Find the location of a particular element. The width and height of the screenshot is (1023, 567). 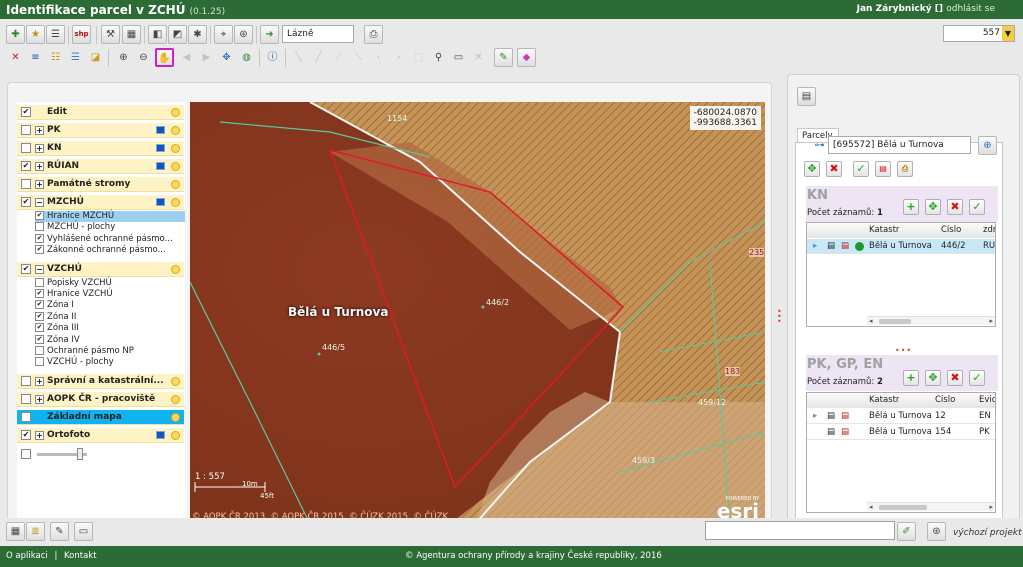

draw-point-icon: ╲ is located at coordinates (298, 57).